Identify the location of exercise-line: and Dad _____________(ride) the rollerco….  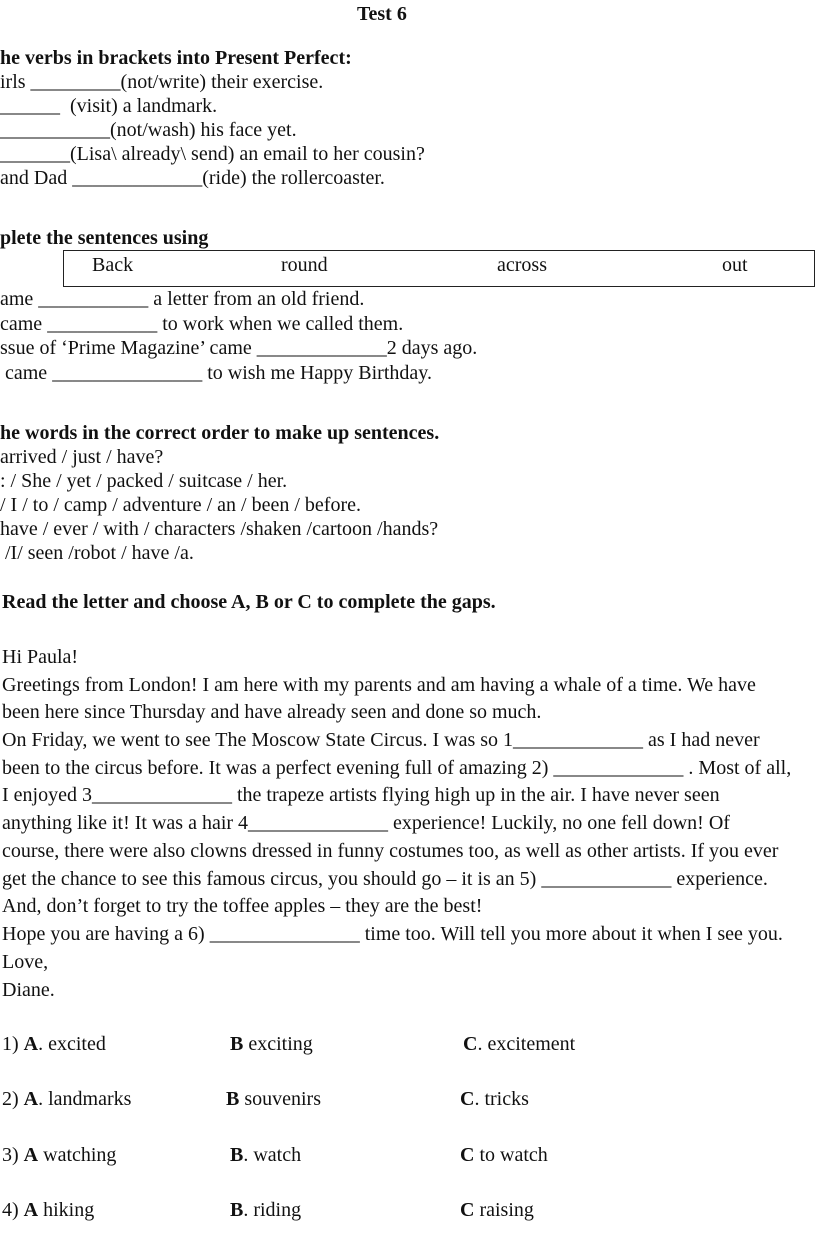
(192, 178).